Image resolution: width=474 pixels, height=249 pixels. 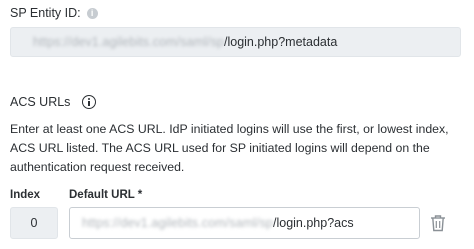 I want to click on info-circle-outline-icon, so click(x=89, y=102).